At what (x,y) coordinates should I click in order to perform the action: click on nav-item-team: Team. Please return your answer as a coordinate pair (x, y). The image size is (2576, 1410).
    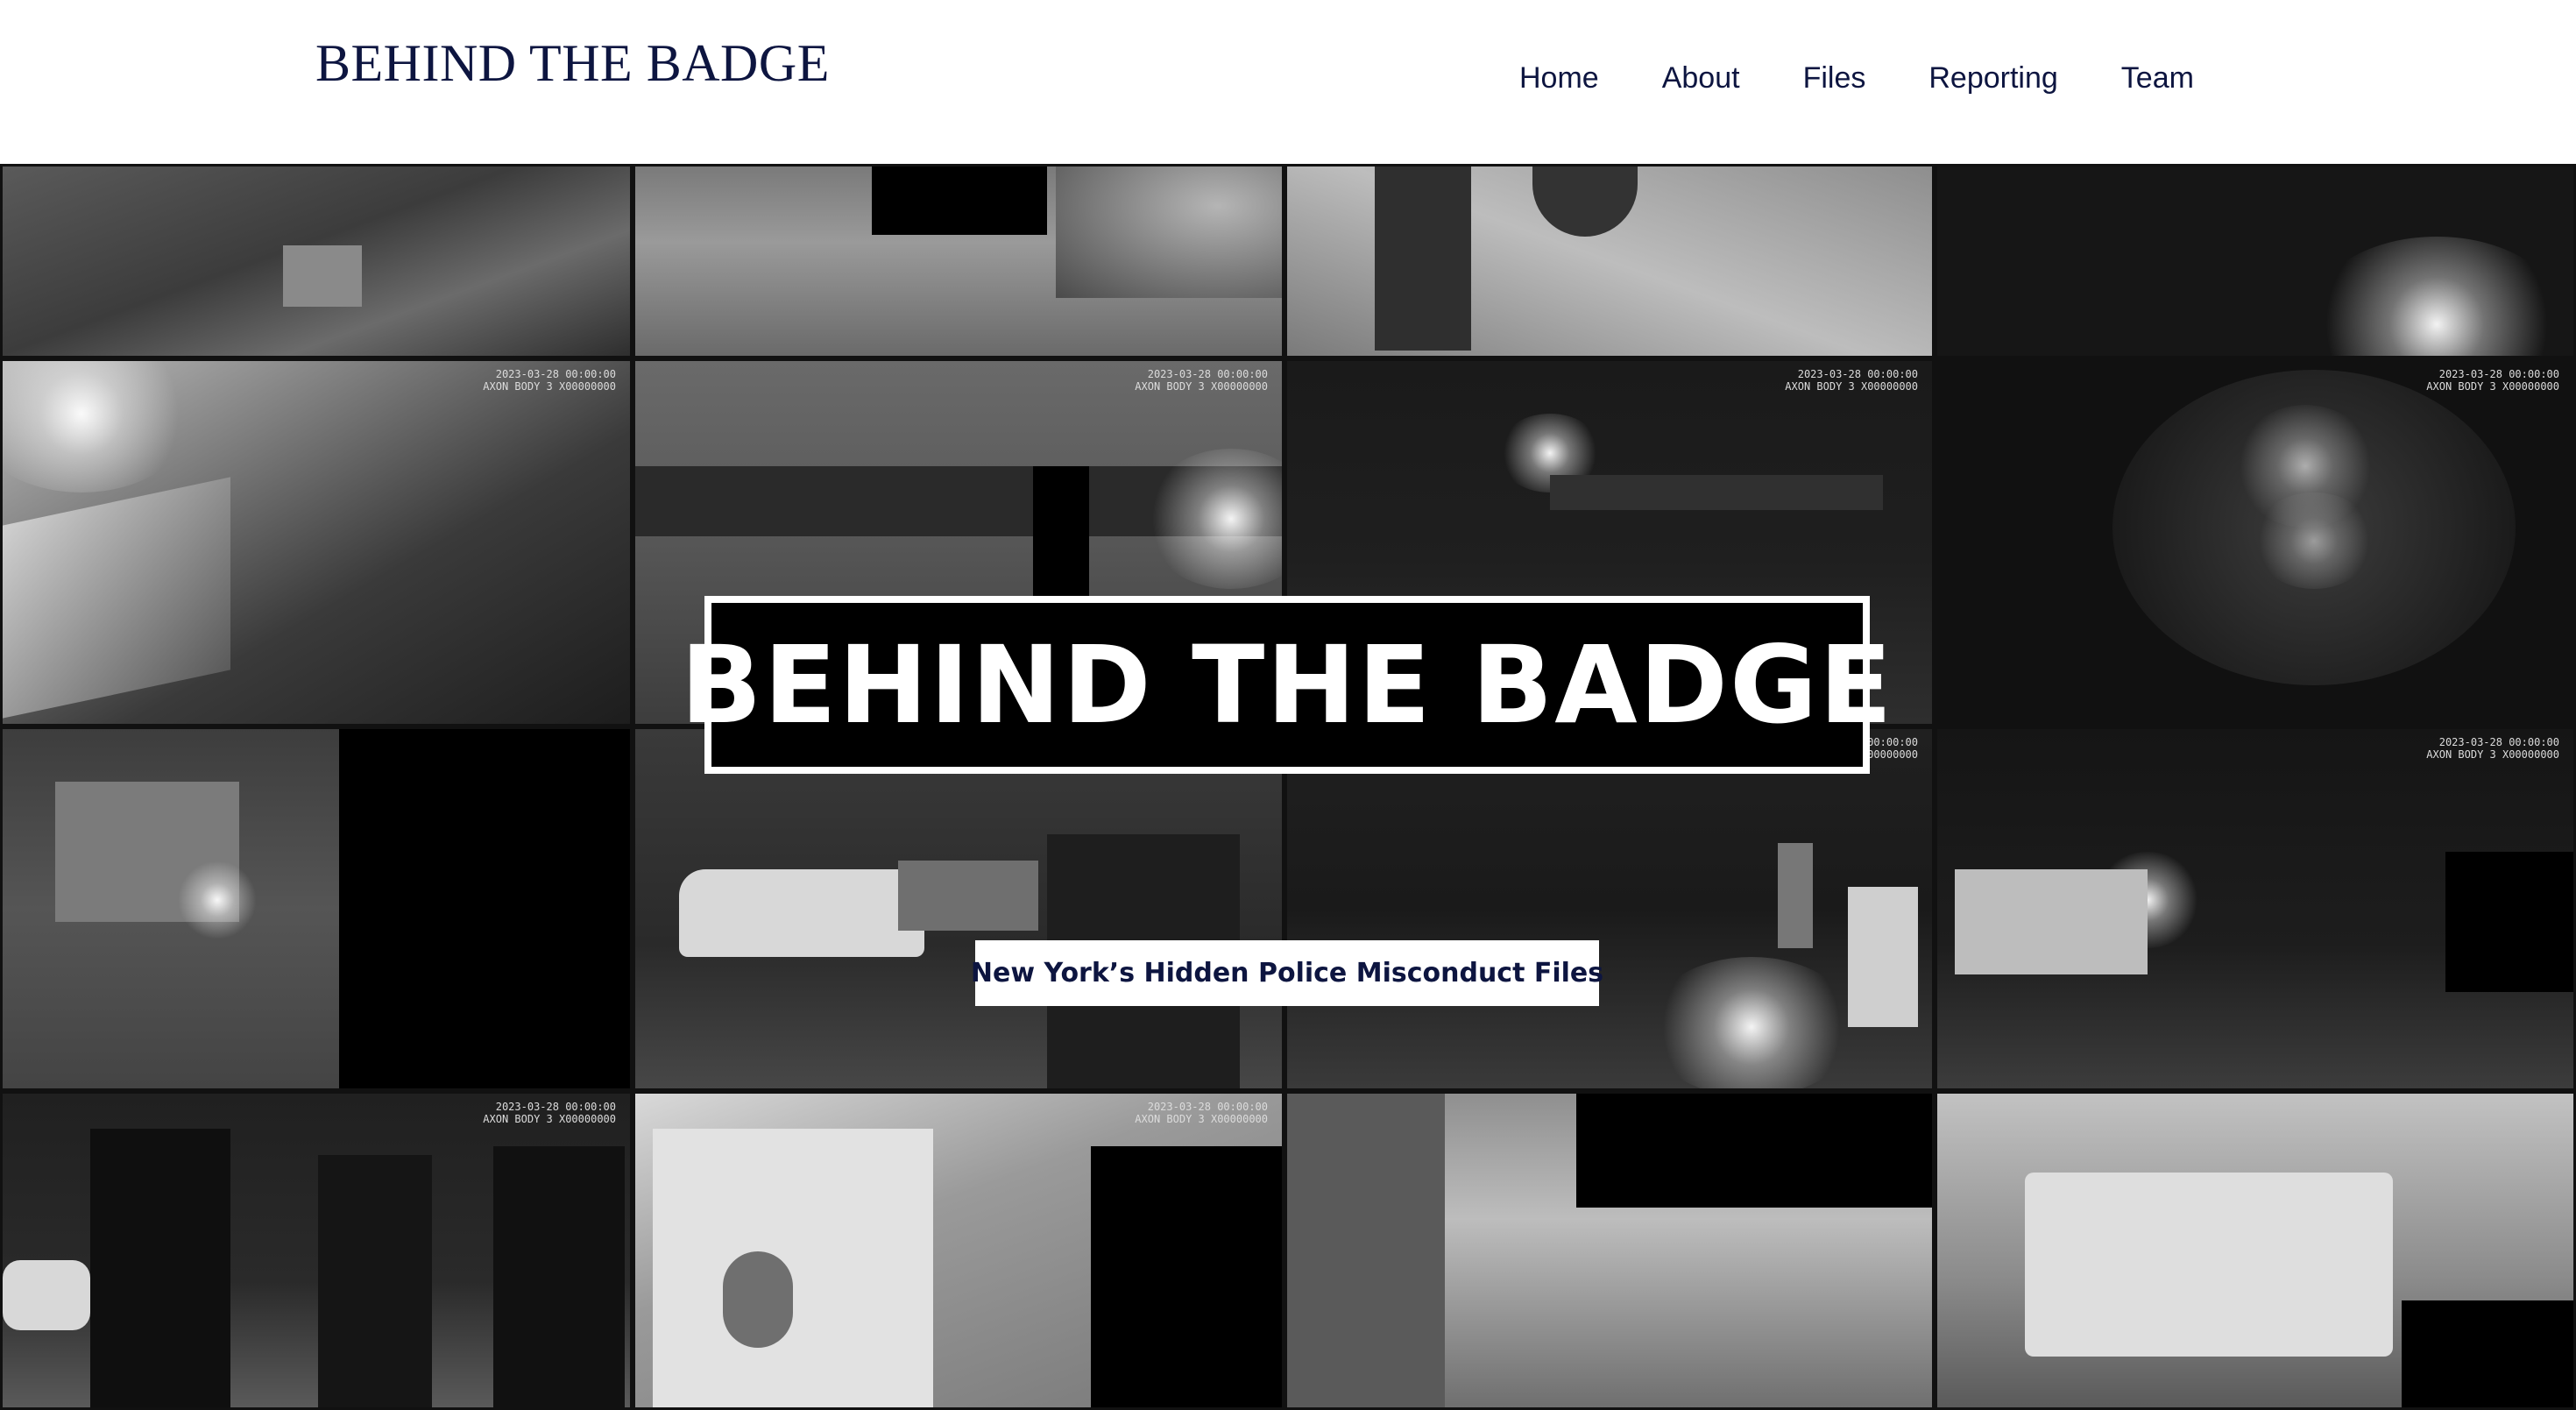
    Looking at the image, I should click on (2157, 79).